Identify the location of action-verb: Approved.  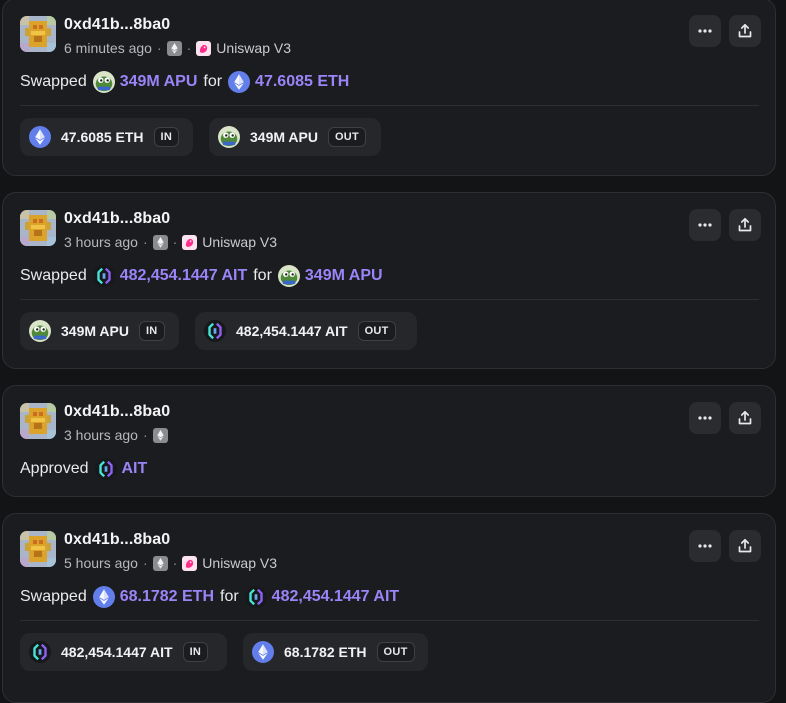
(54, 468).